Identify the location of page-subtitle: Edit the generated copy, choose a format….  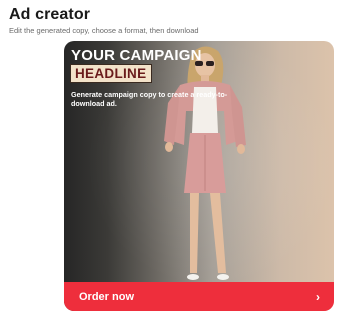
(104, 30).